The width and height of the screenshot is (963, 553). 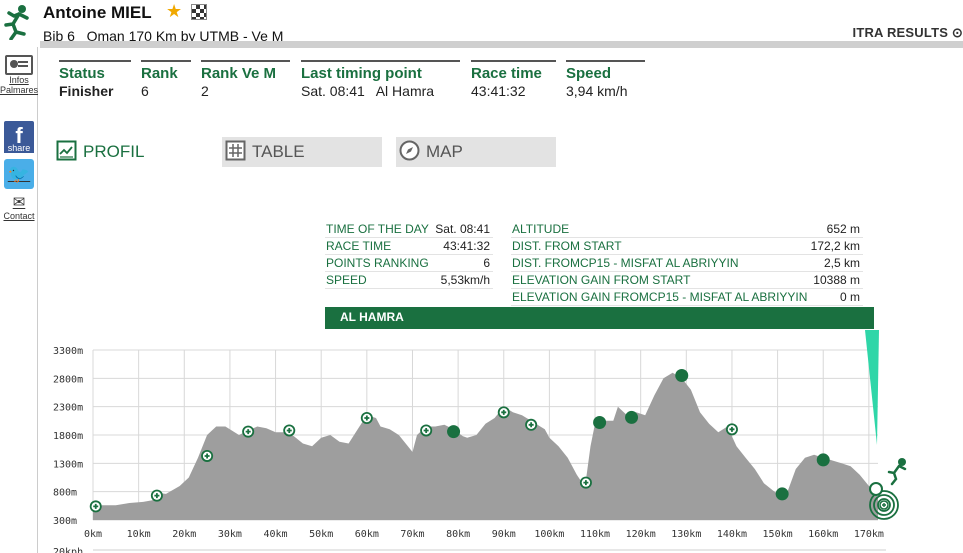 I want to click on runner-position-icon, so click(x=897, y=472).